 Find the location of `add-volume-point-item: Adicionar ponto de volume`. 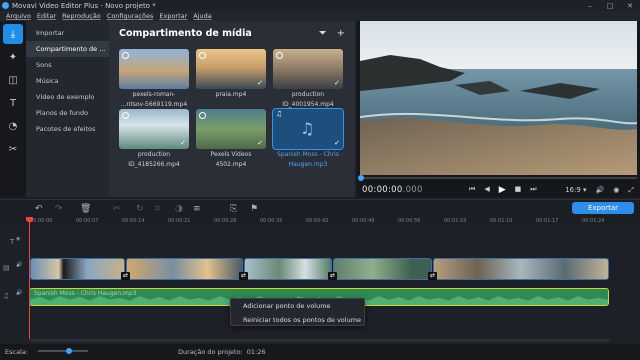

add-volume-point-item: Adicionar ponto de volume is located at coordinates (297, 306).